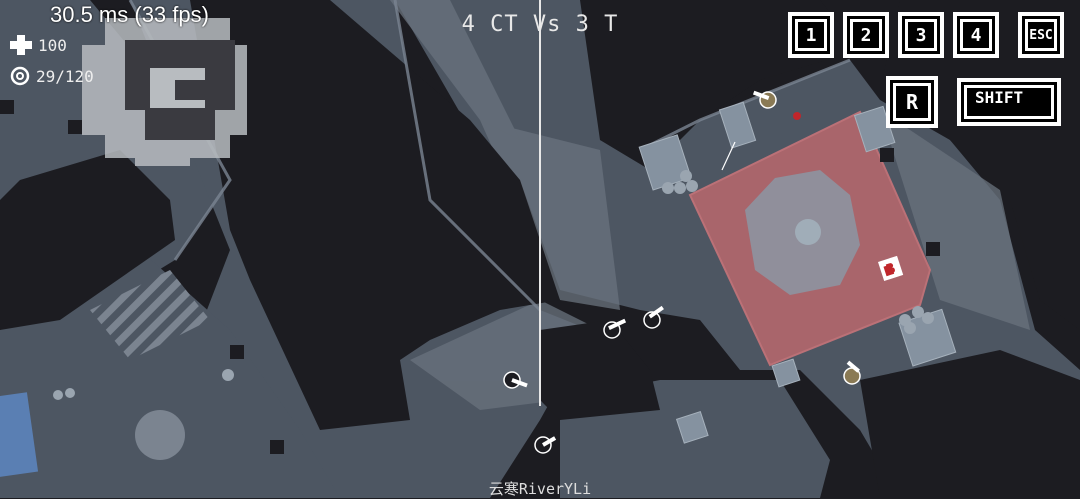 The height and width of the screenshot is (499, 1080). Describe the element at coordinates (866, 35) in the screenshot. I see `weapon-slot-2-button: 2` at that location.